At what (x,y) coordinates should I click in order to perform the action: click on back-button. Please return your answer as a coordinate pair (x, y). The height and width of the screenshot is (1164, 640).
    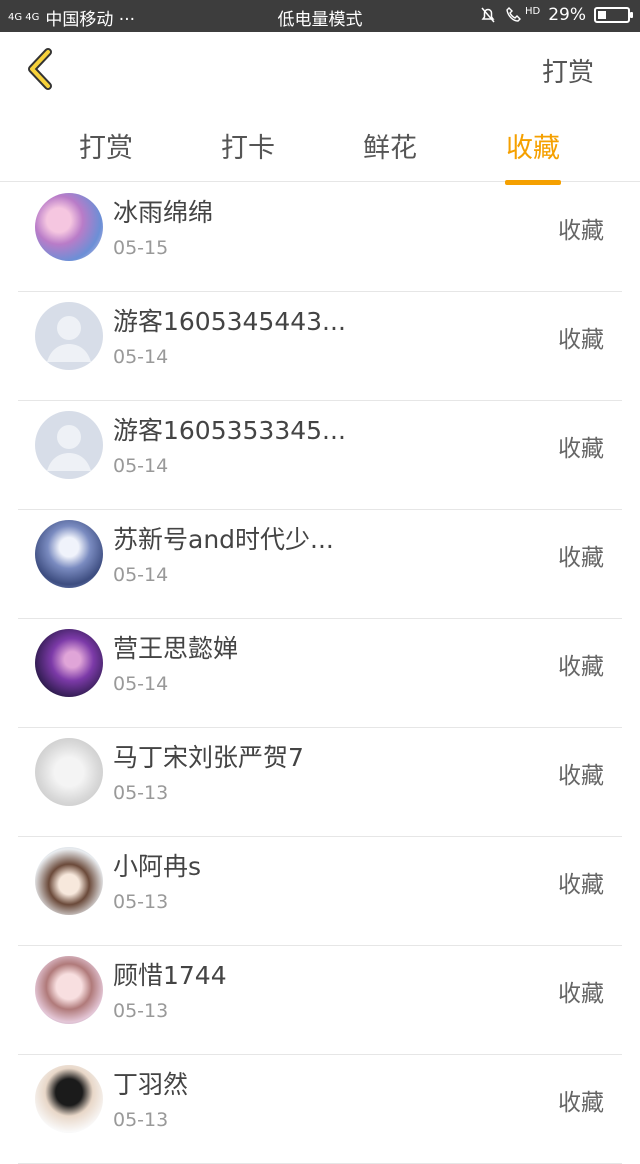
    Looking at the image, I should click on (42, 71).